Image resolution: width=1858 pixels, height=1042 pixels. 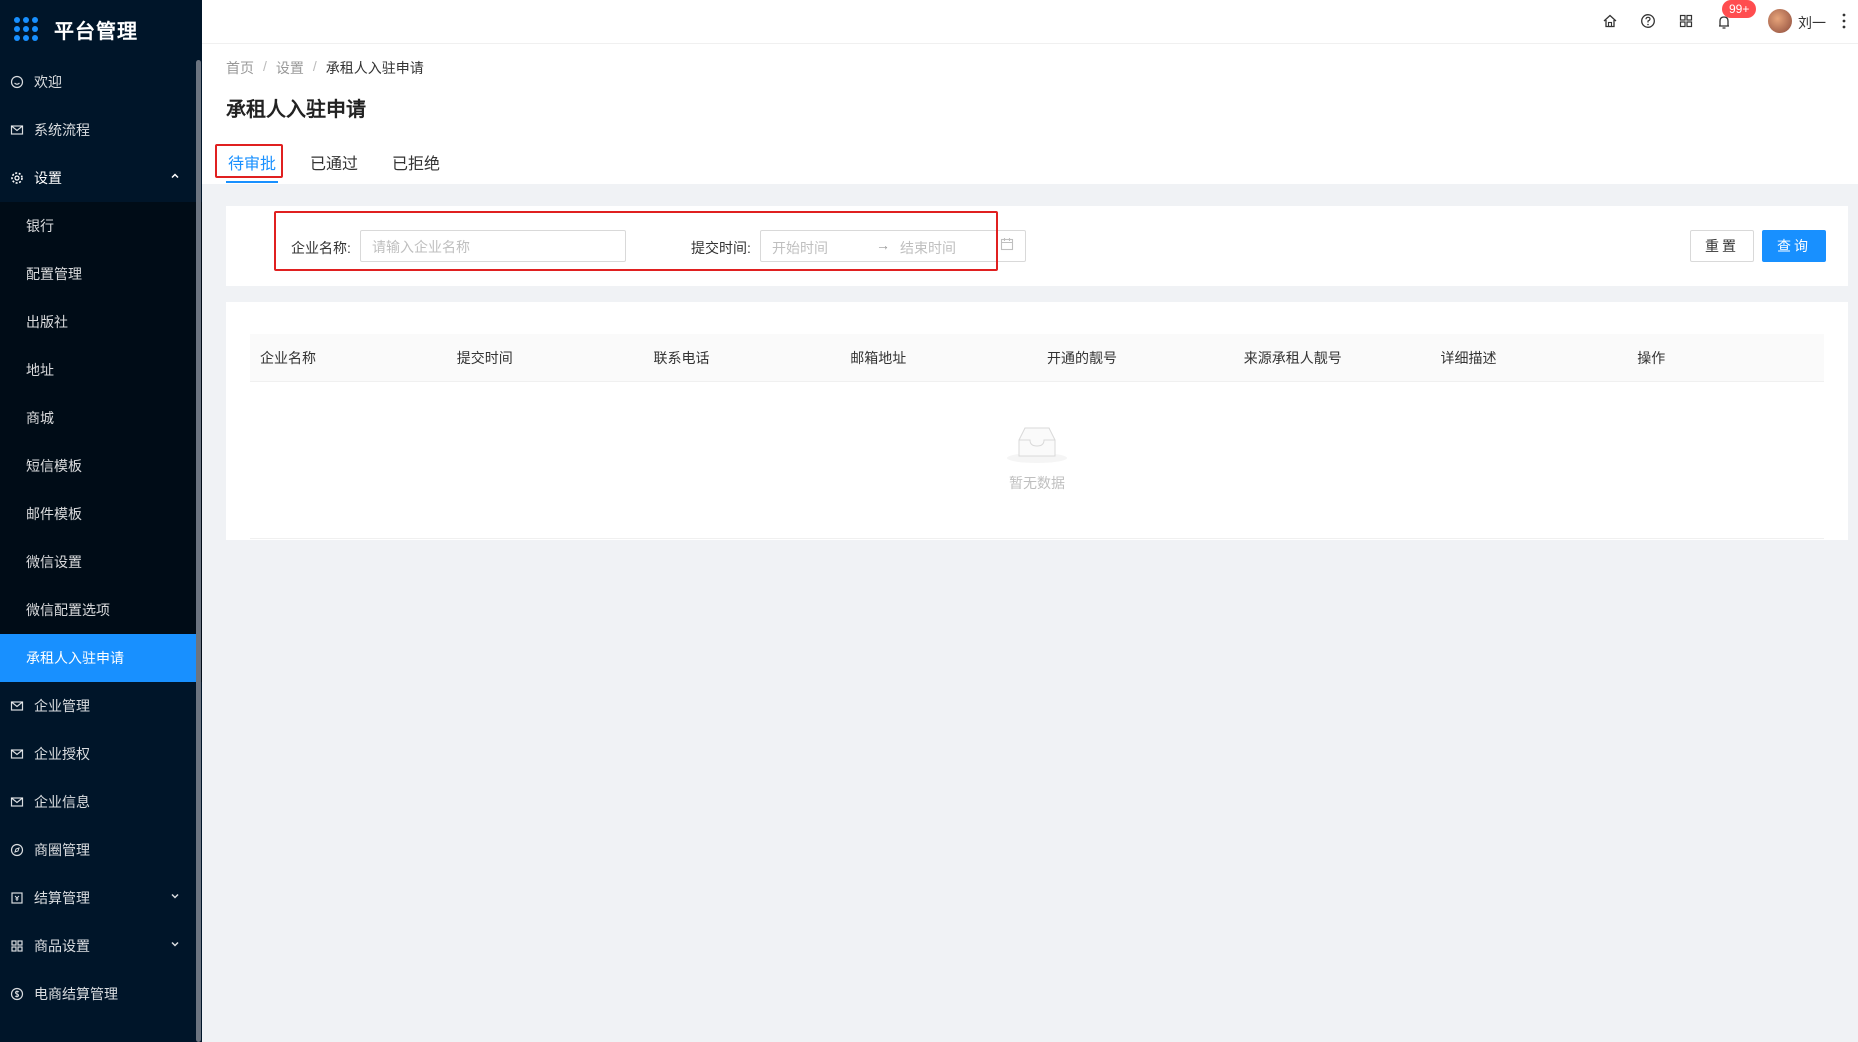 I want to click on column-actions: 操作, so click(x=1651, y=357).